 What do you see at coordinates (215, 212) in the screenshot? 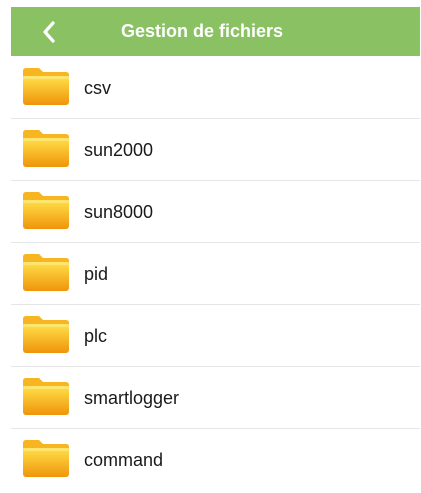
I see `list-item-sun8000: sun8000` at bounding box center [215, 212].